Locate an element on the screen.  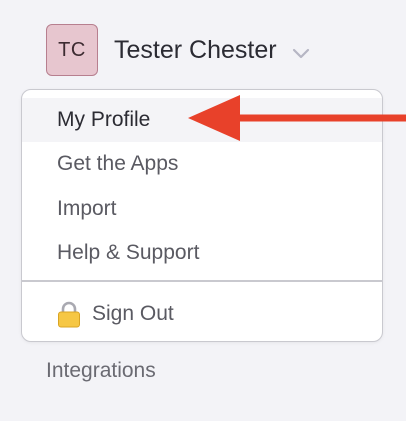
menu-item-sign-out: Sign Out is located at coordinates (202, 314).